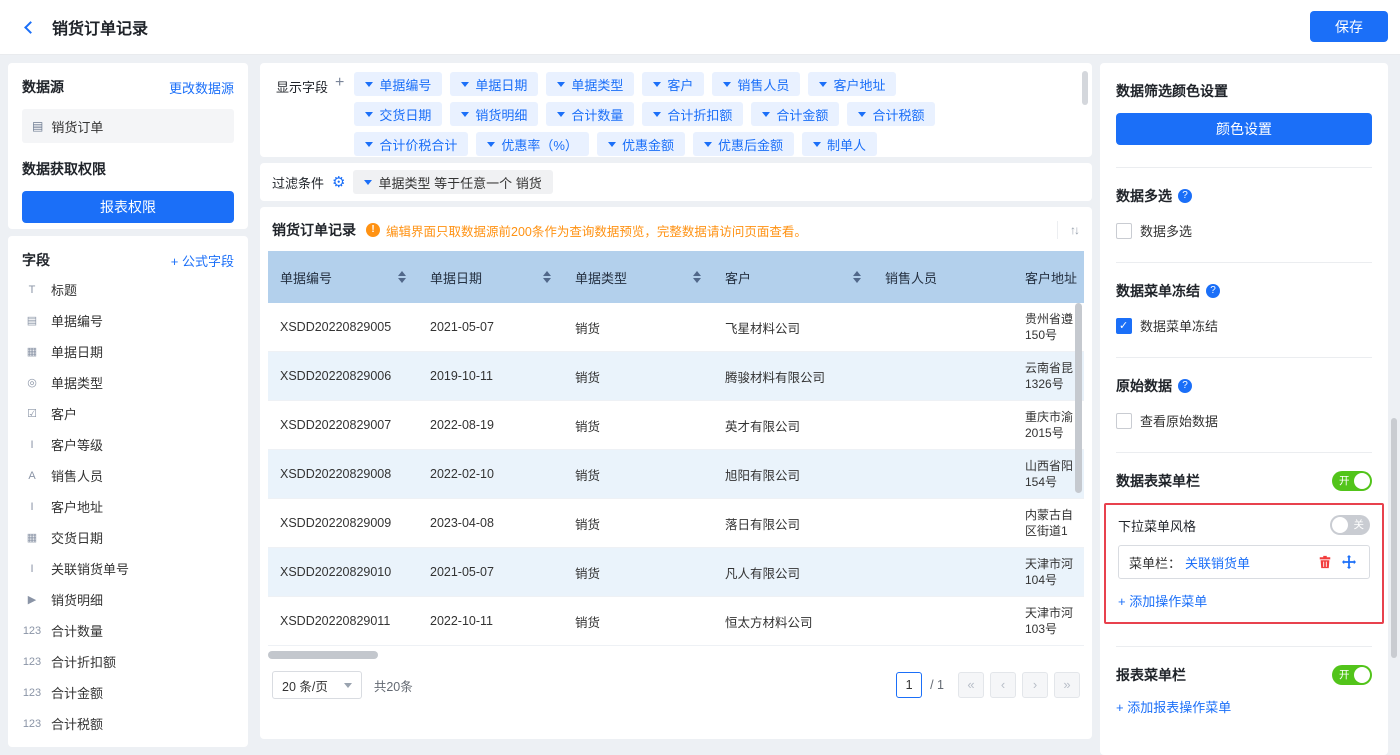 Image resolution: width=1400 pixels, height=755 pixels. What do you see at coordinates (909, 685) in the screenshot?
I see `current-page-input: 1` at bounding box center [909, 685].